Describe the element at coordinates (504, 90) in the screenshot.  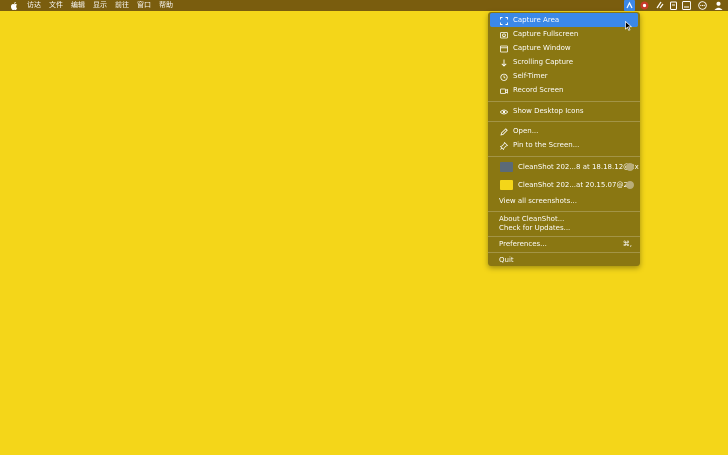
I see `video-camera-icon` at that location.